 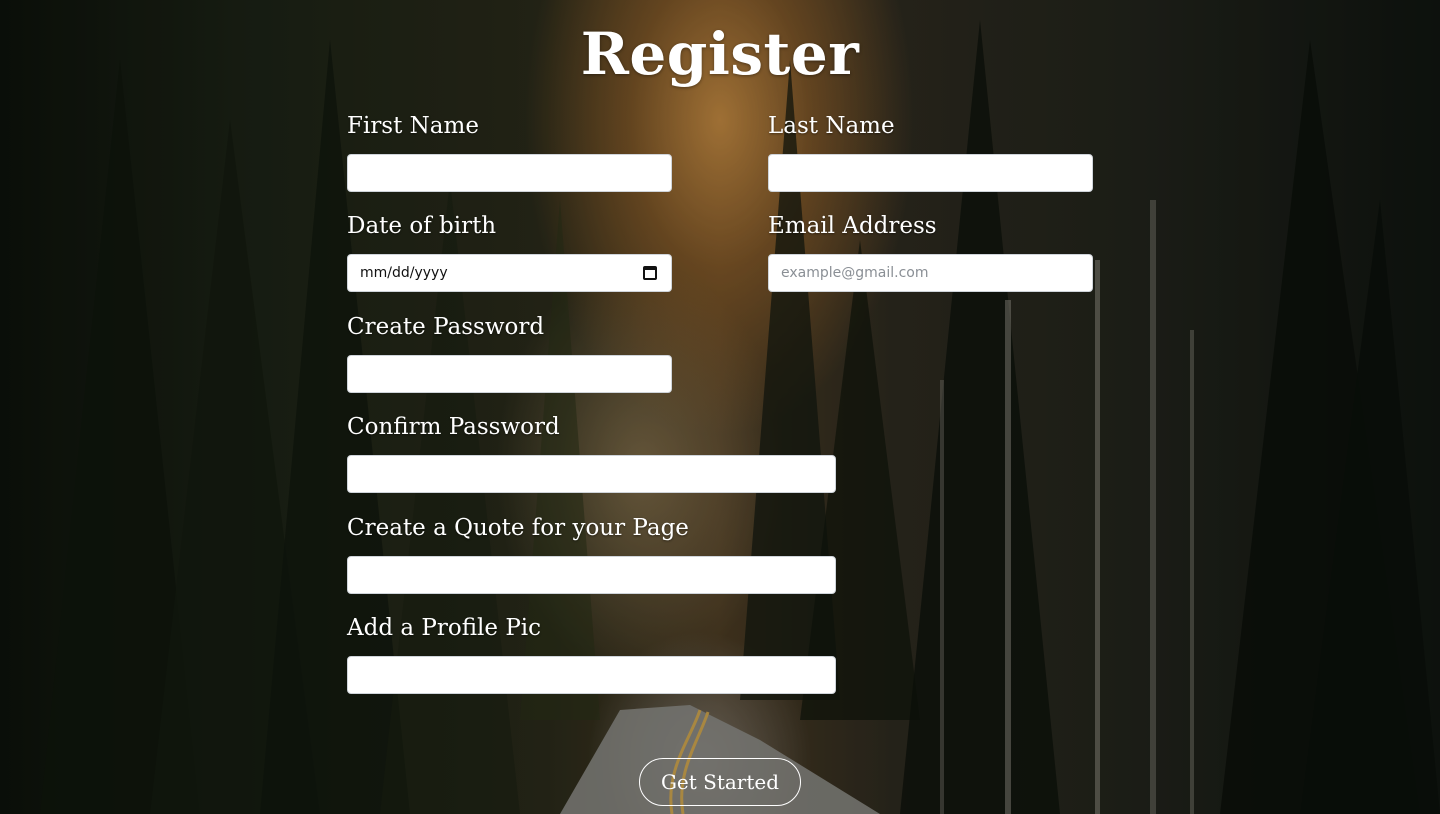 I want to click on confirm-password-label: Confirm Password, so click(x=453, y=427).